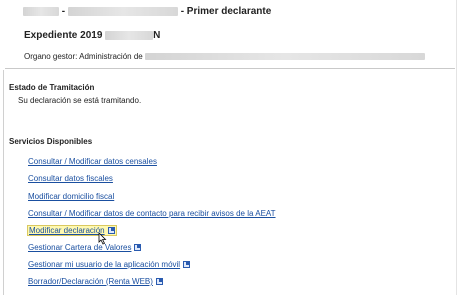 This screenshot has width=460, height=295. I want to click on link-cartera-valores: Gestionar Cartera de Valores, so click(85, 247).